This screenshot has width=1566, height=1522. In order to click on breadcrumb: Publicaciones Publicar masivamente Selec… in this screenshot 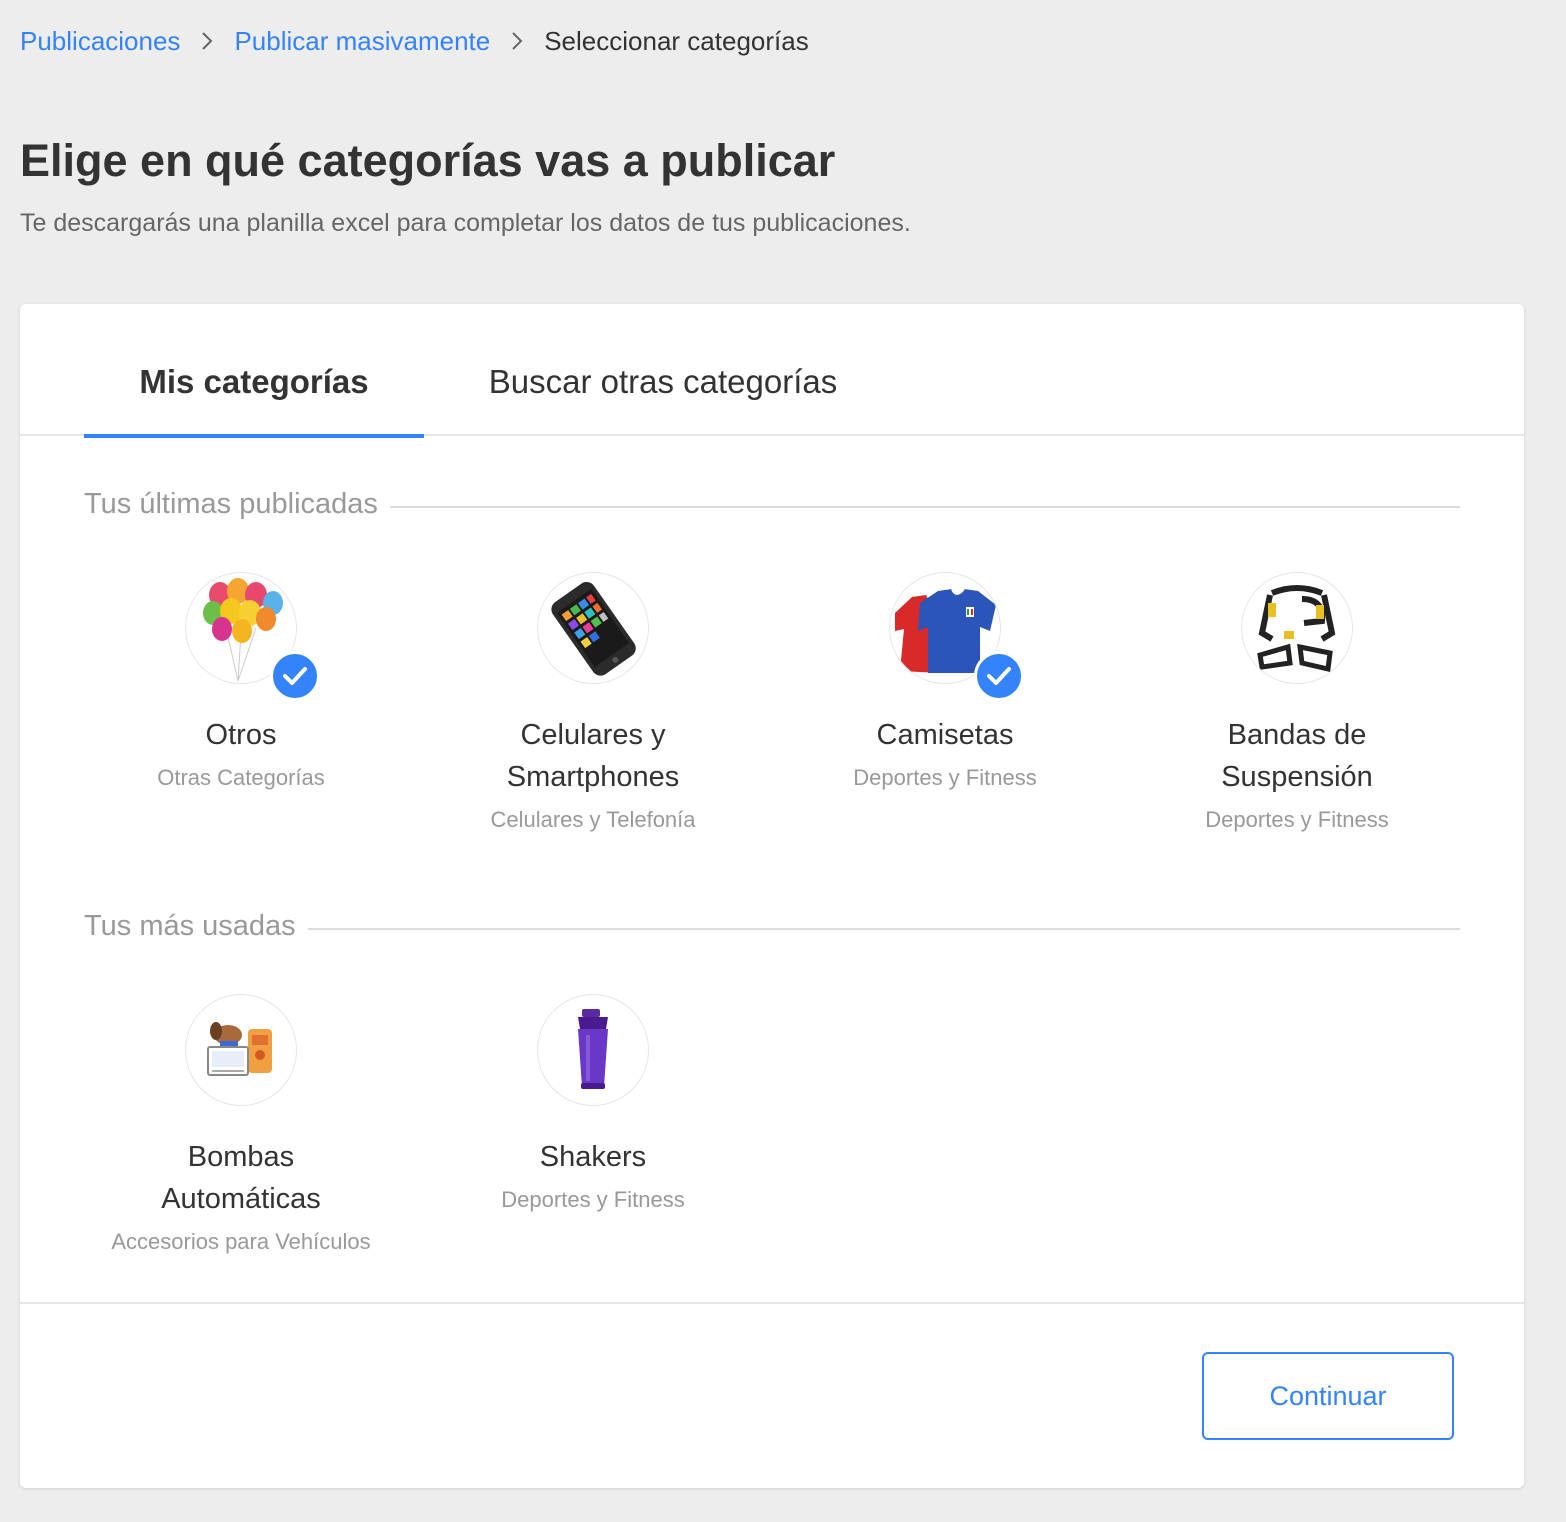, I will do `click(414, 41)`.